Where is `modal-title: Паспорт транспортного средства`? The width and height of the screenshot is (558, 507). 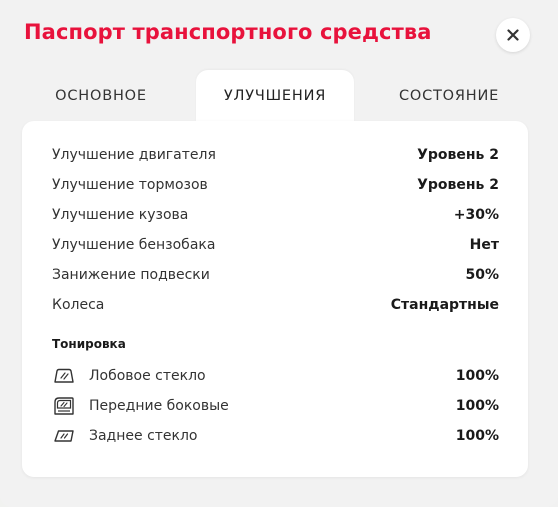 modal-title: Паспорт транспортного средства is located at coordinates (228, 32).